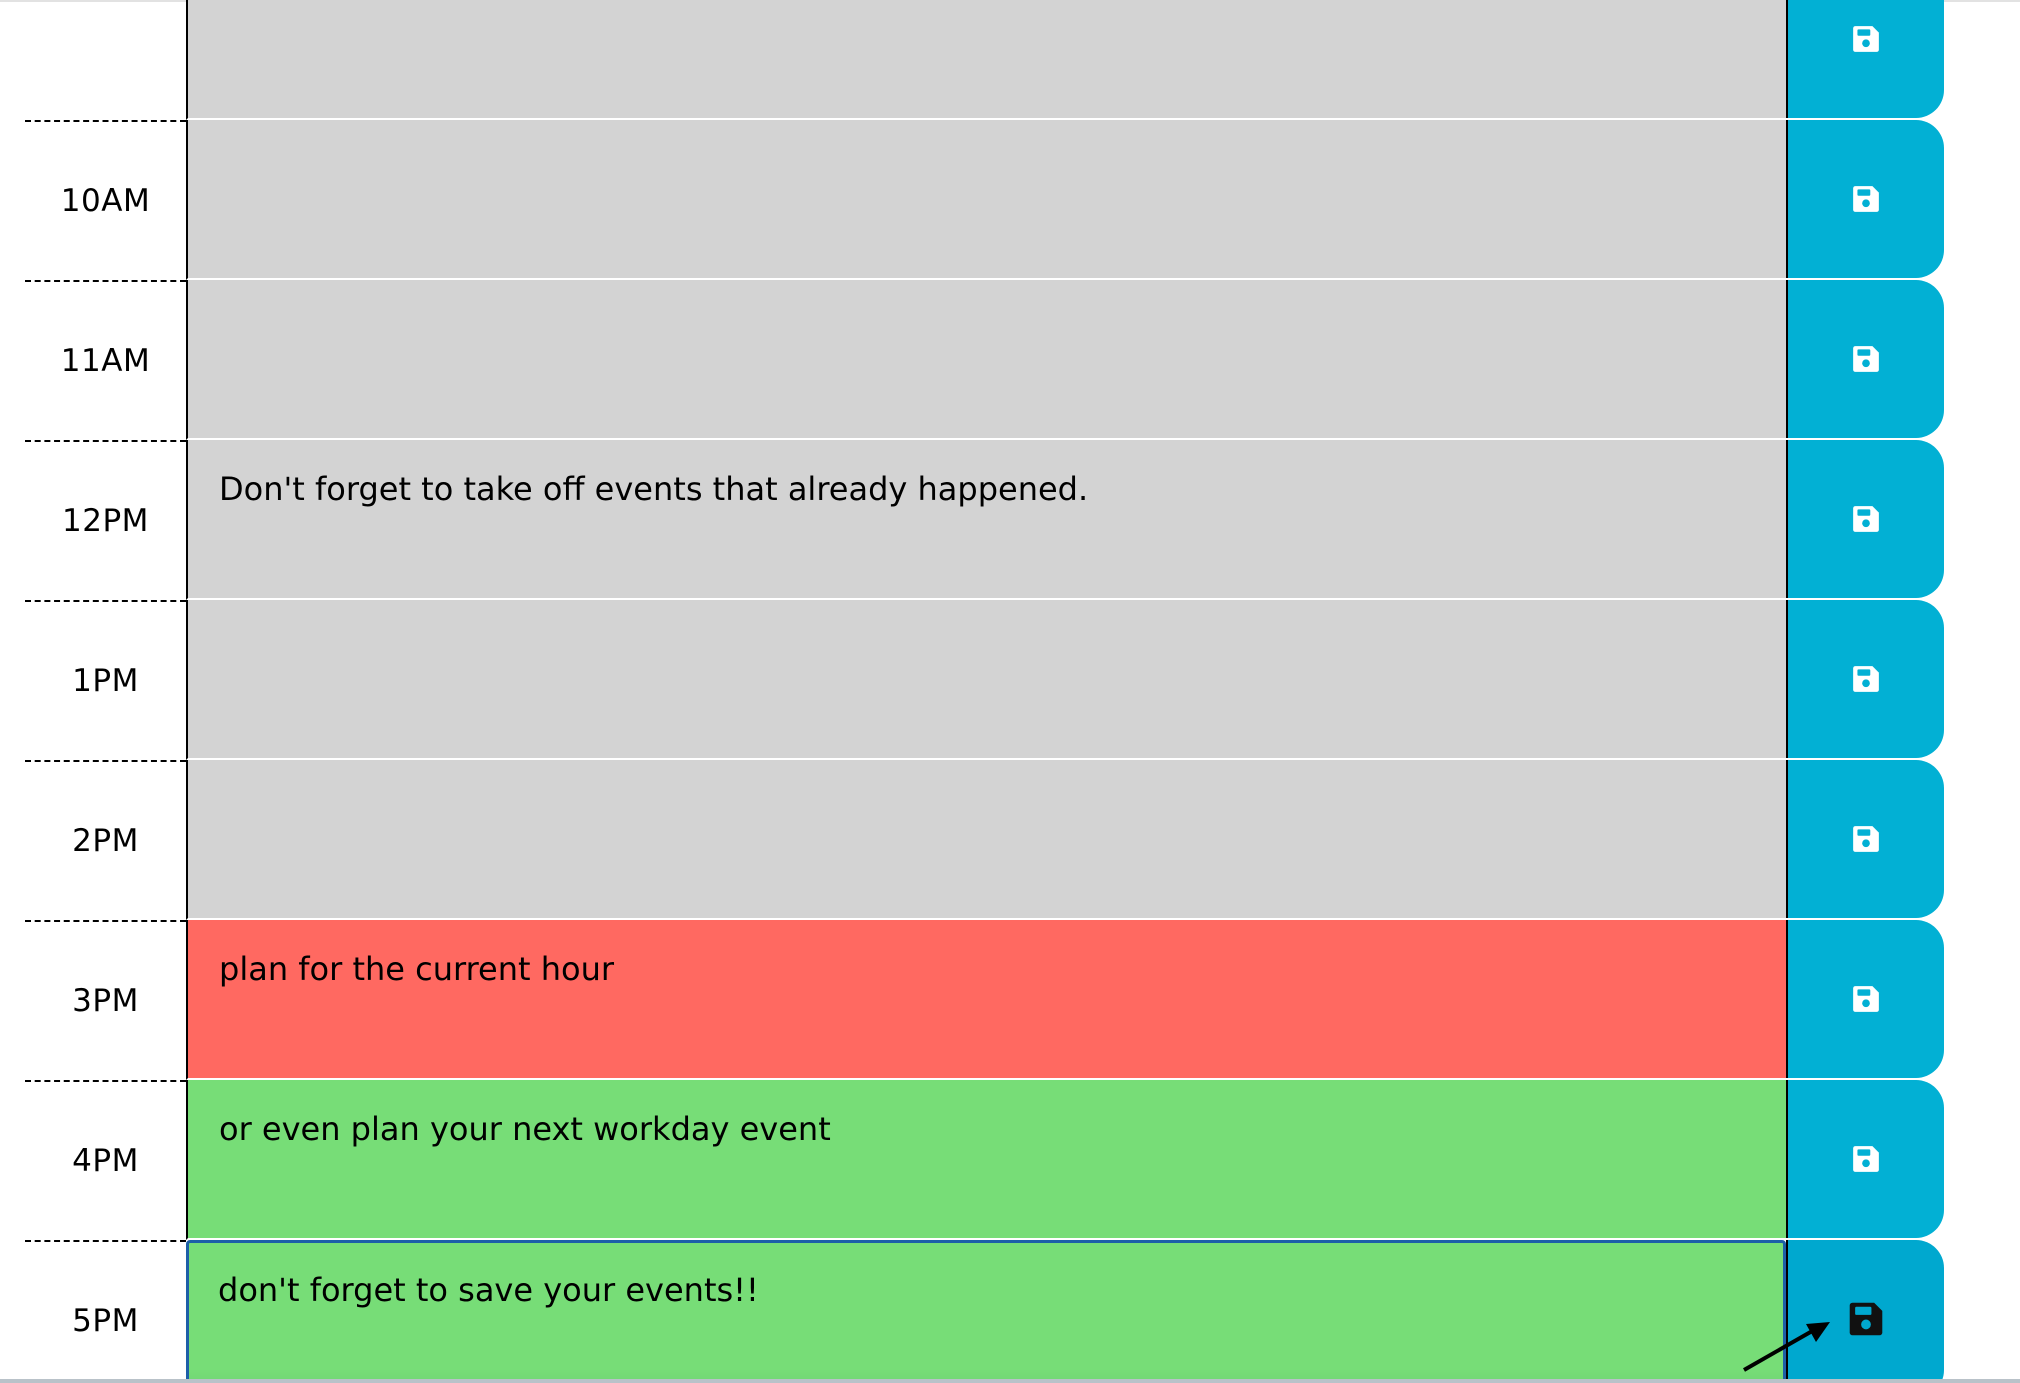 This screenshot has height=1383, width=2020. What do you see at coordinates (986, 1000) in the screenshot?
I see `event-textarea: plan for the current hour` at bounding box center [986, 1000].